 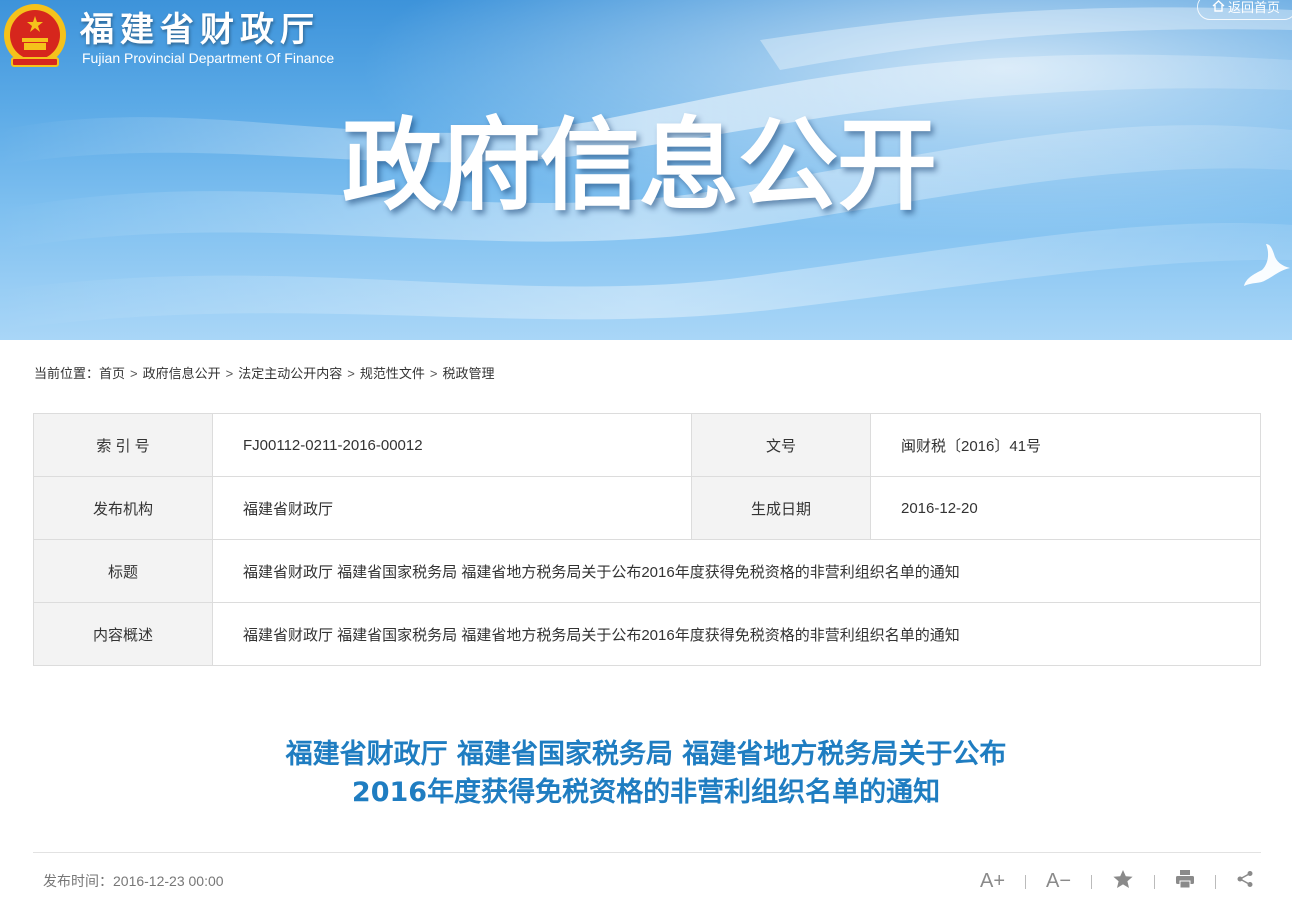 What do you see at coordinates (468, 372) in the screenshot?
I see `breadcrumb-item-tax: 税政管理` at bounding box center [468, 372].